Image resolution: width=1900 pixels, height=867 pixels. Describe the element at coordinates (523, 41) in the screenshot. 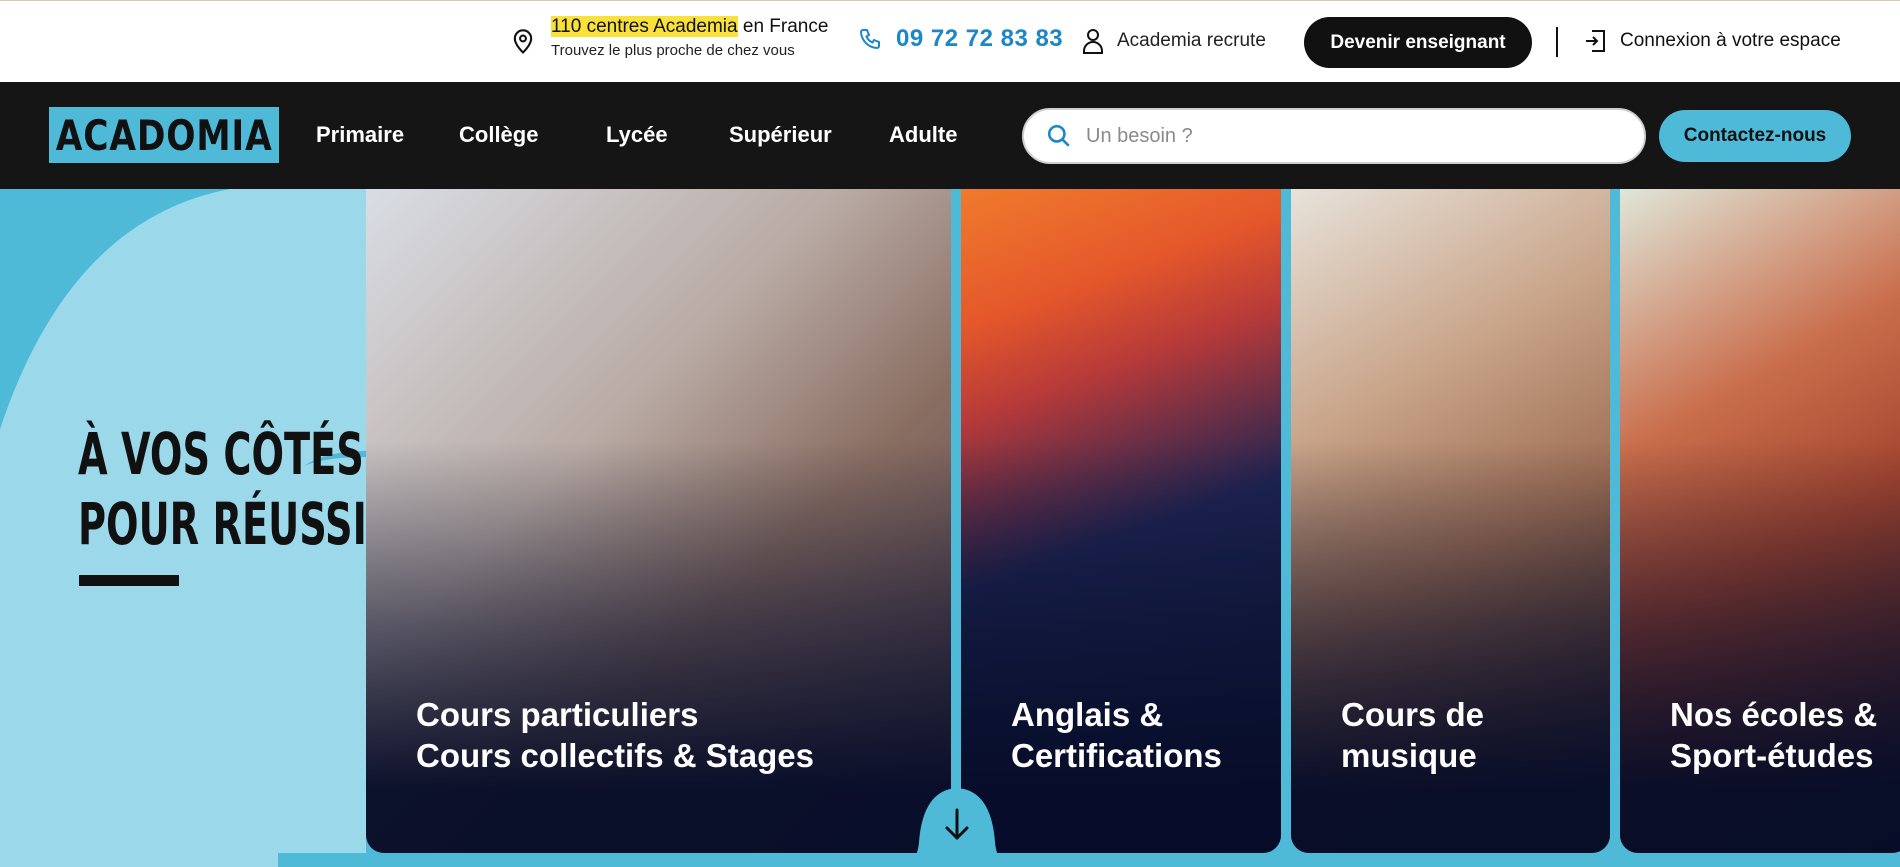

I see `map-pin-icon` at that location.